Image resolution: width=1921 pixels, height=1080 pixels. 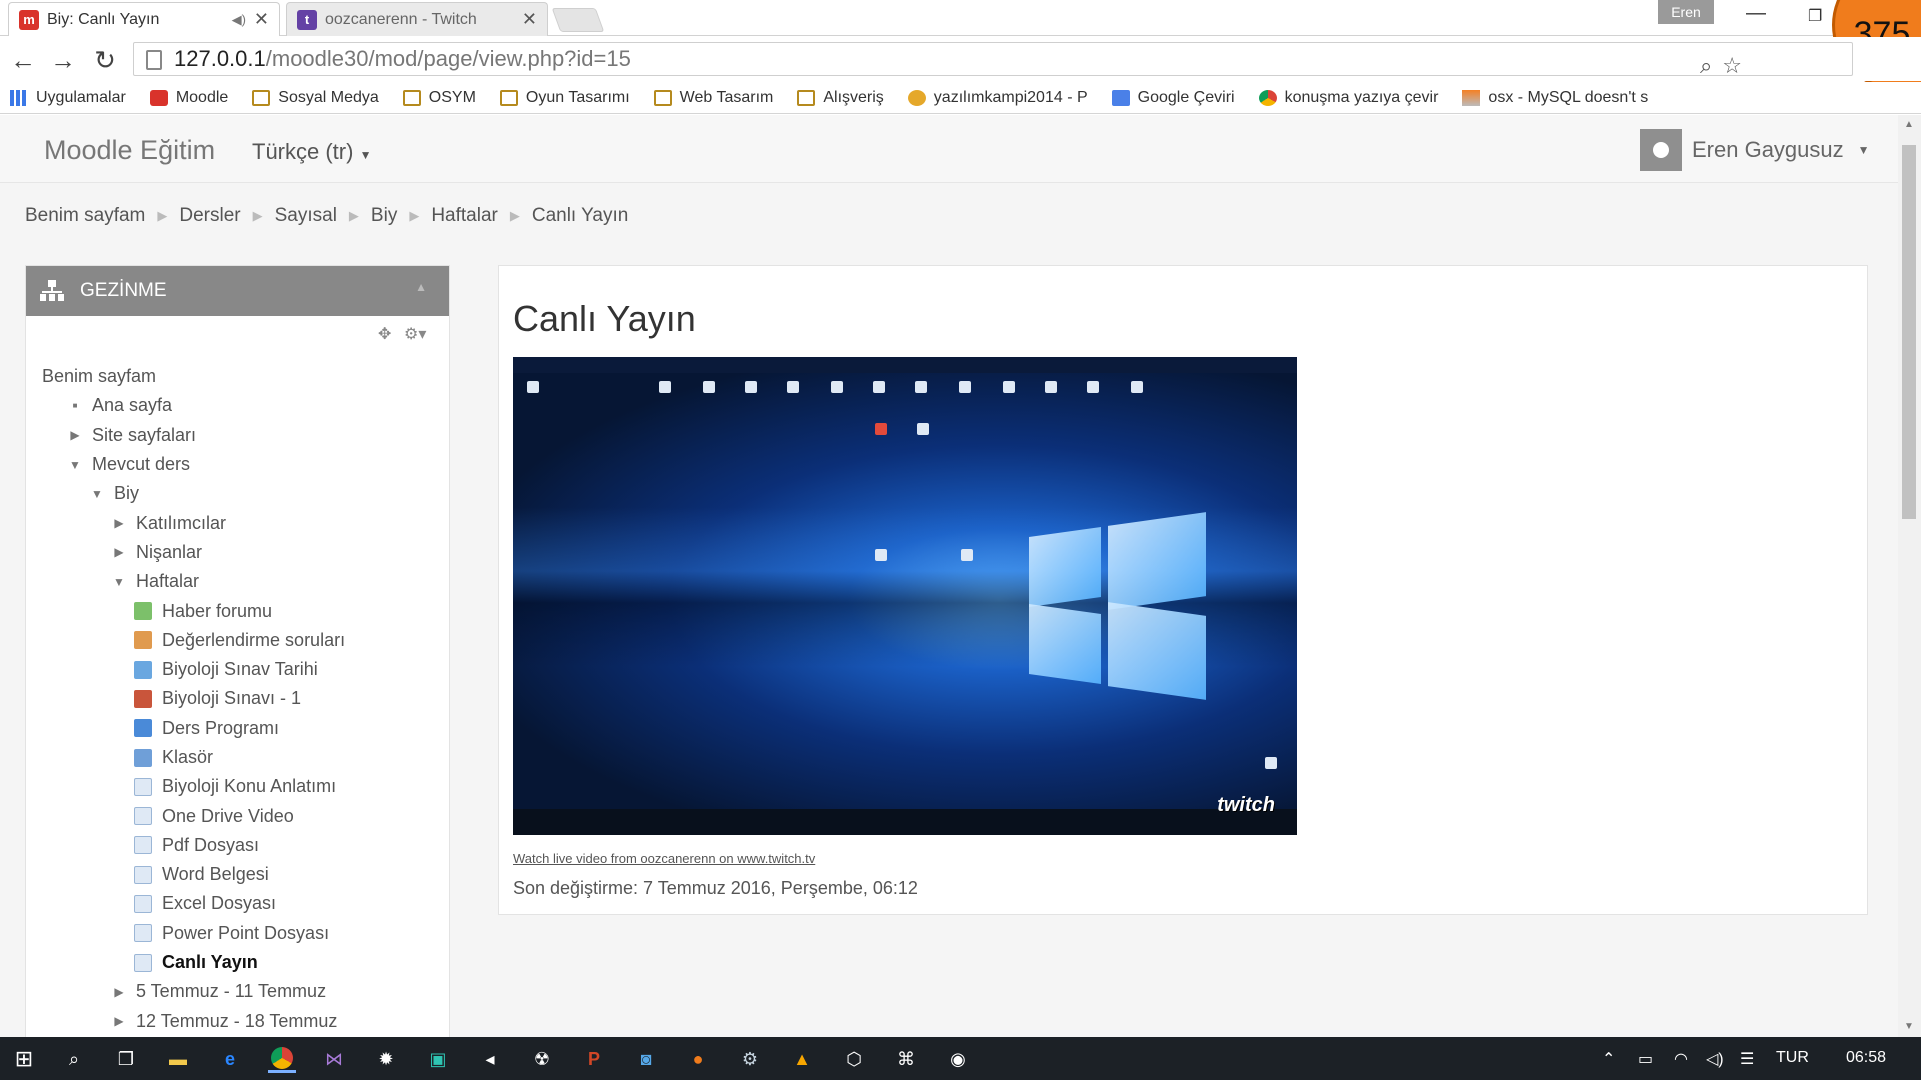 What do you see at coordinates (209, 216) in the screenshot?
I see `breadcrumb-item: Dersler` at bounding box center [209, 216].